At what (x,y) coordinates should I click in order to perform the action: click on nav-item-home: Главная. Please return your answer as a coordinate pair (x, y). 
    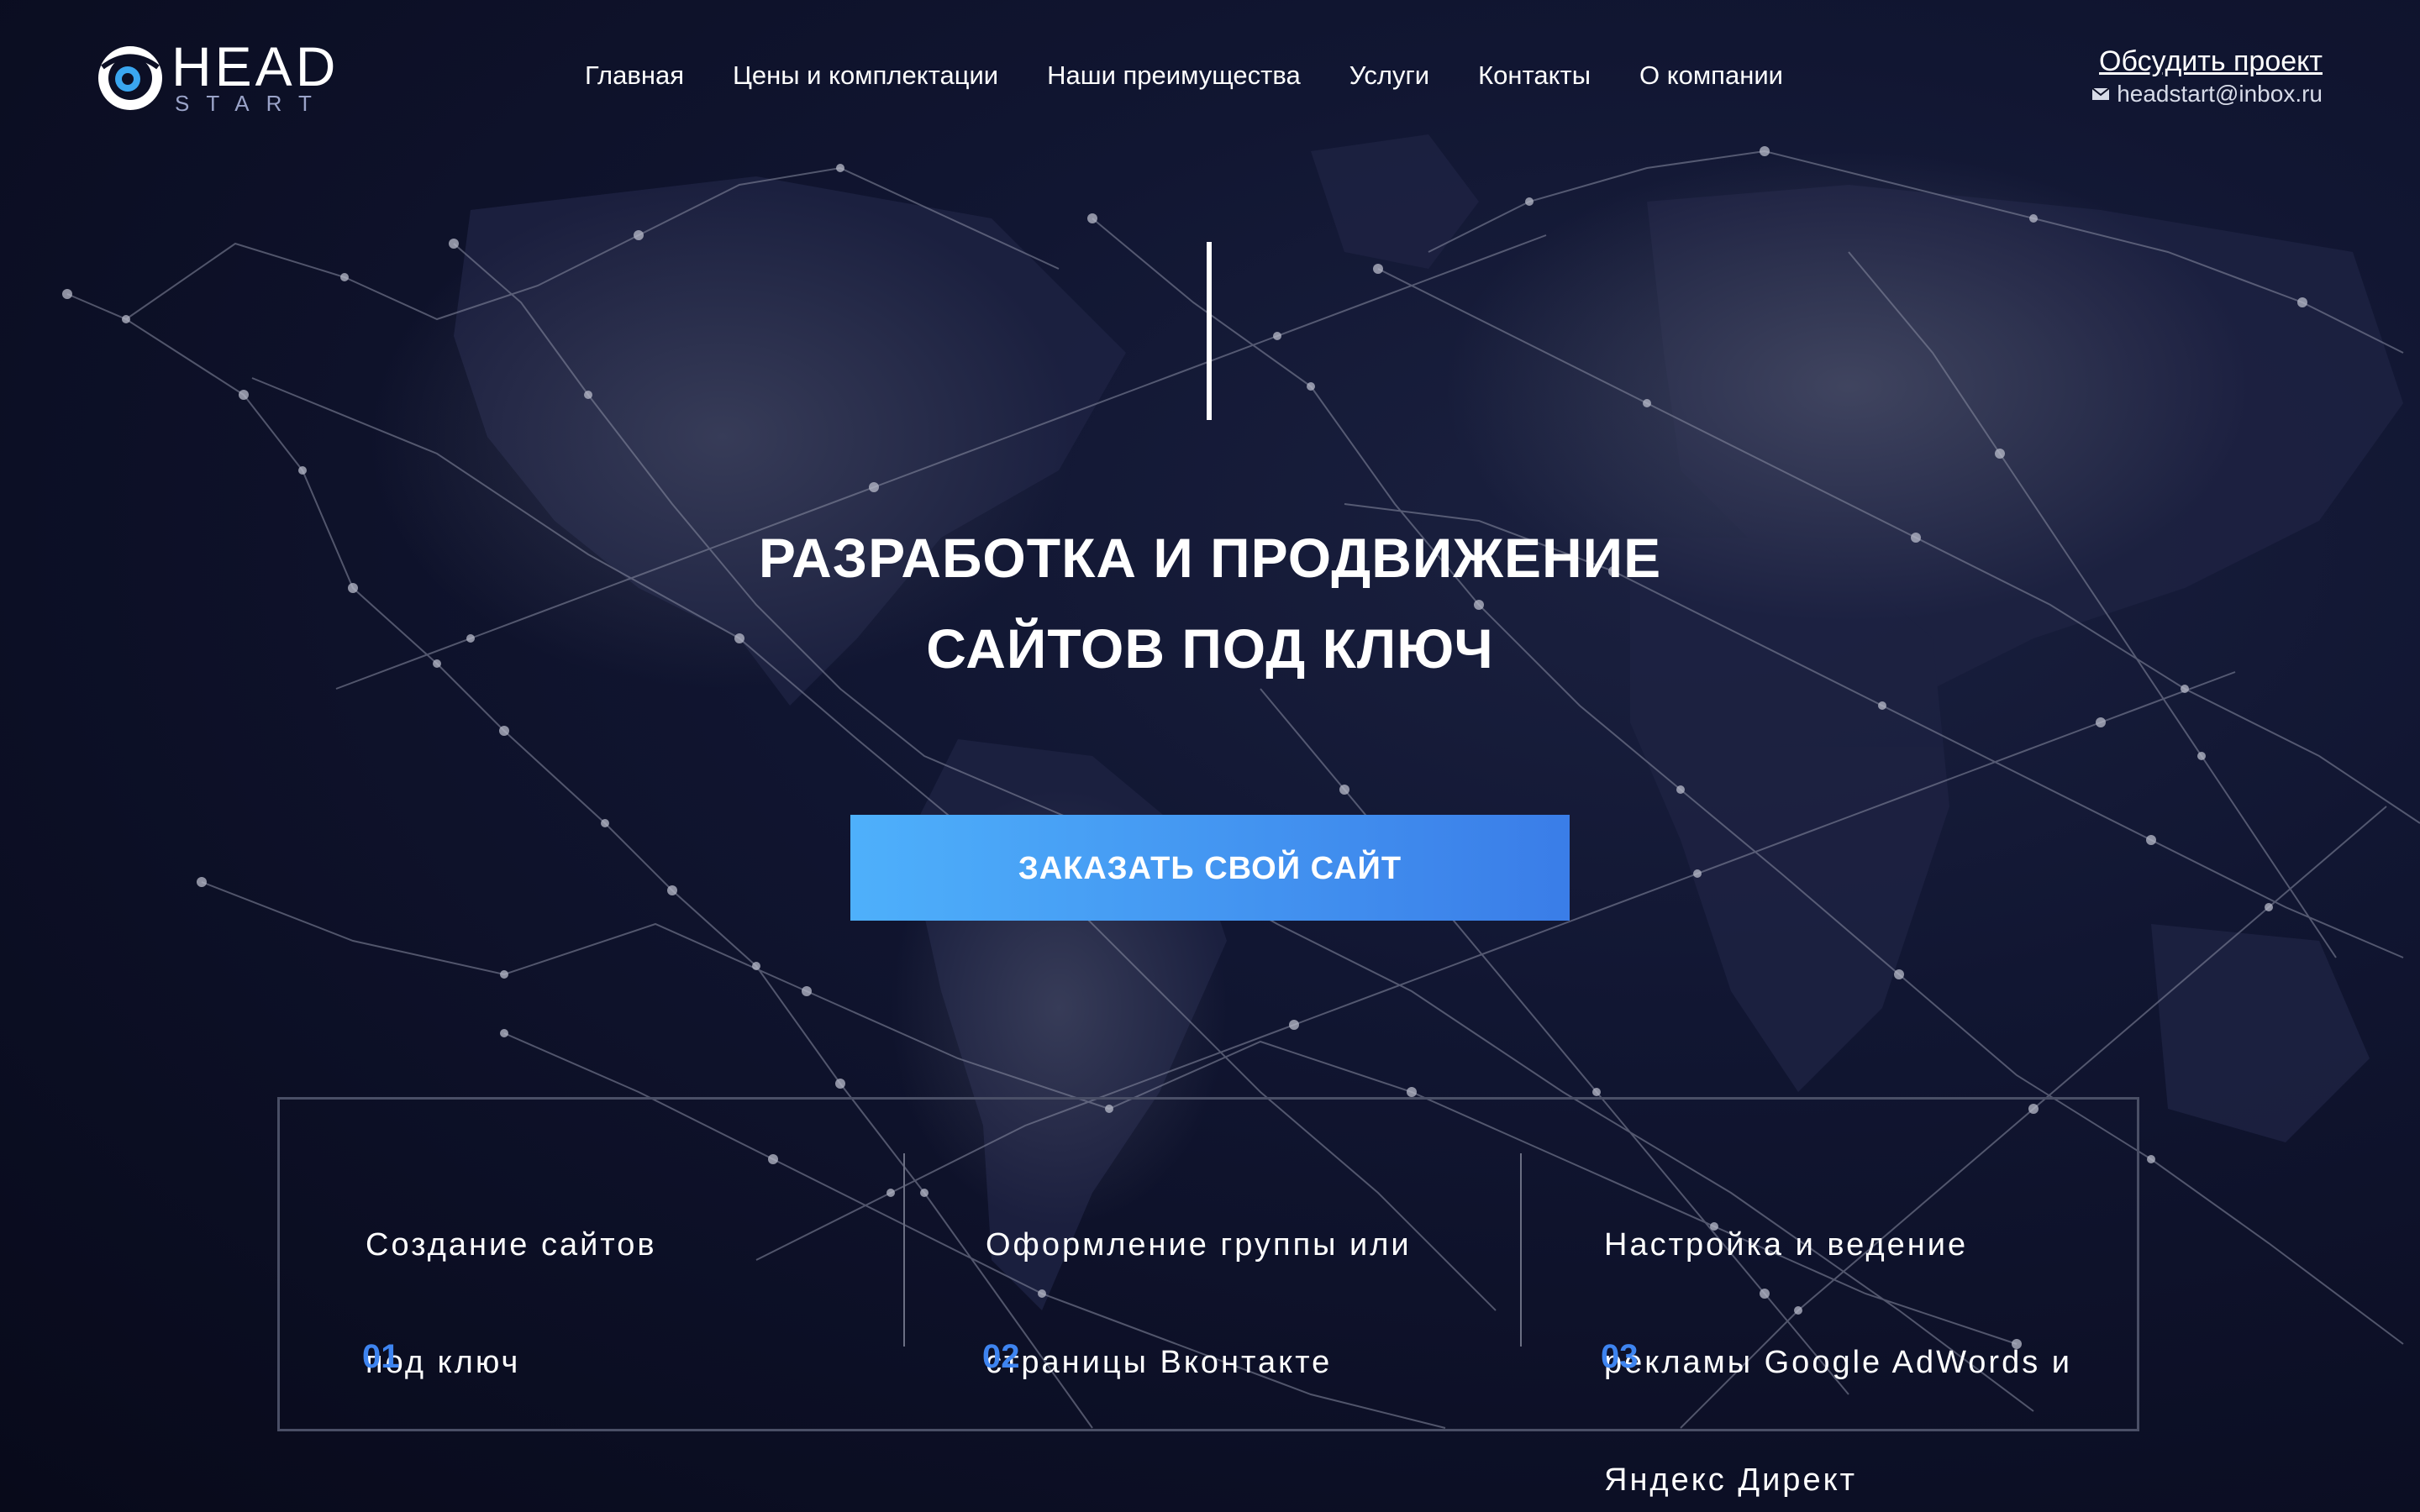
    Looking at the image, I should click on (634, 75).